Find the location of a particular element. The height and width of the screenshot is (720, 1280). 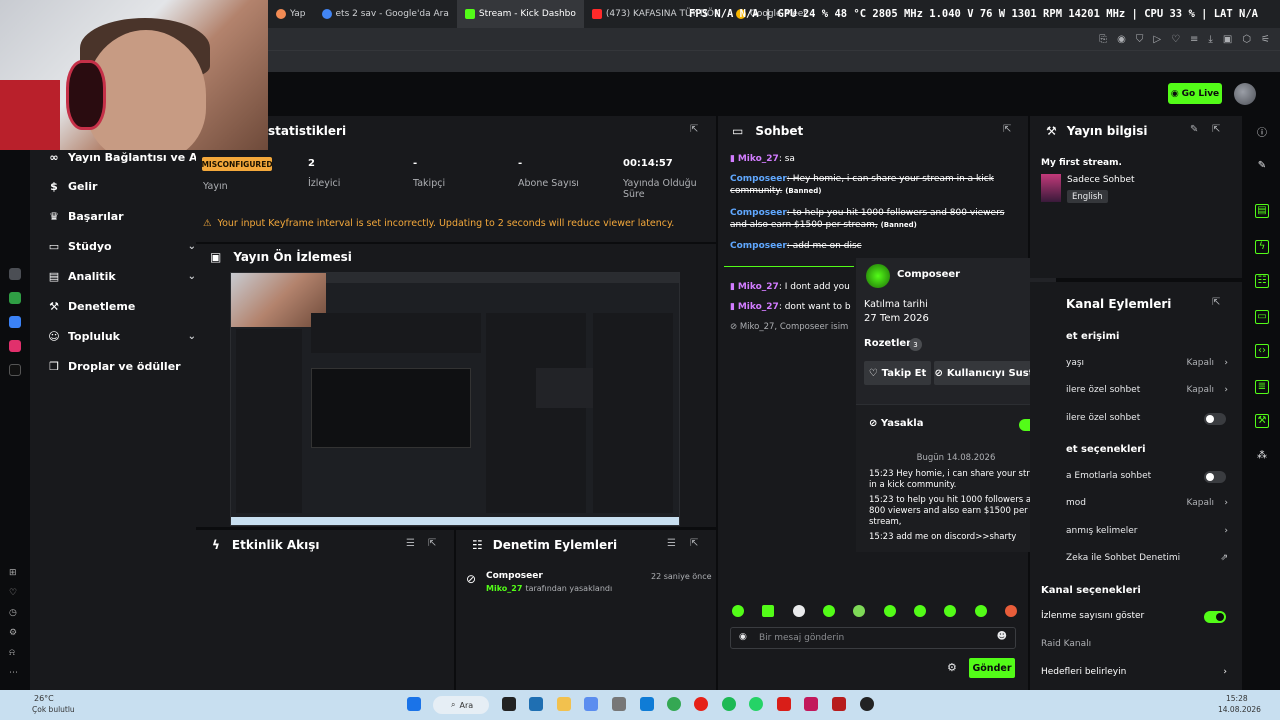

show-viewcount-toggle is located at coordinates (1215, 617).